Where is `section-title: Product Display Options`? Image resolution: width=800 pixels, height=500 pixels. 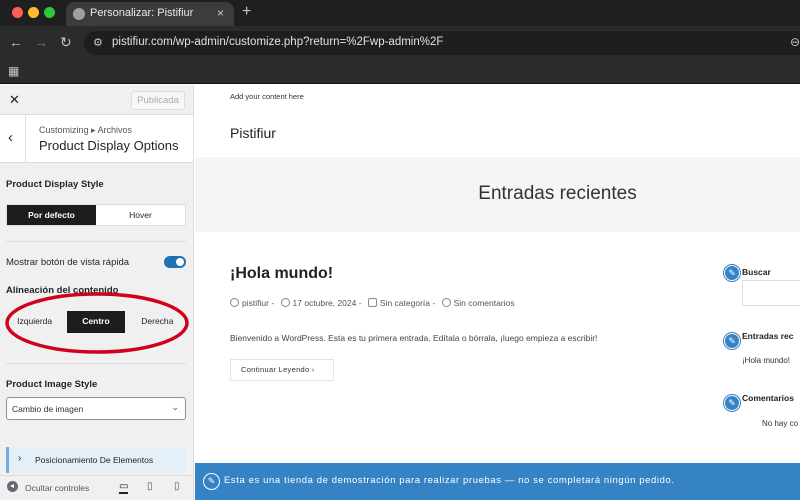 section-title: Product Display Options is located at coordinates (109, 145).